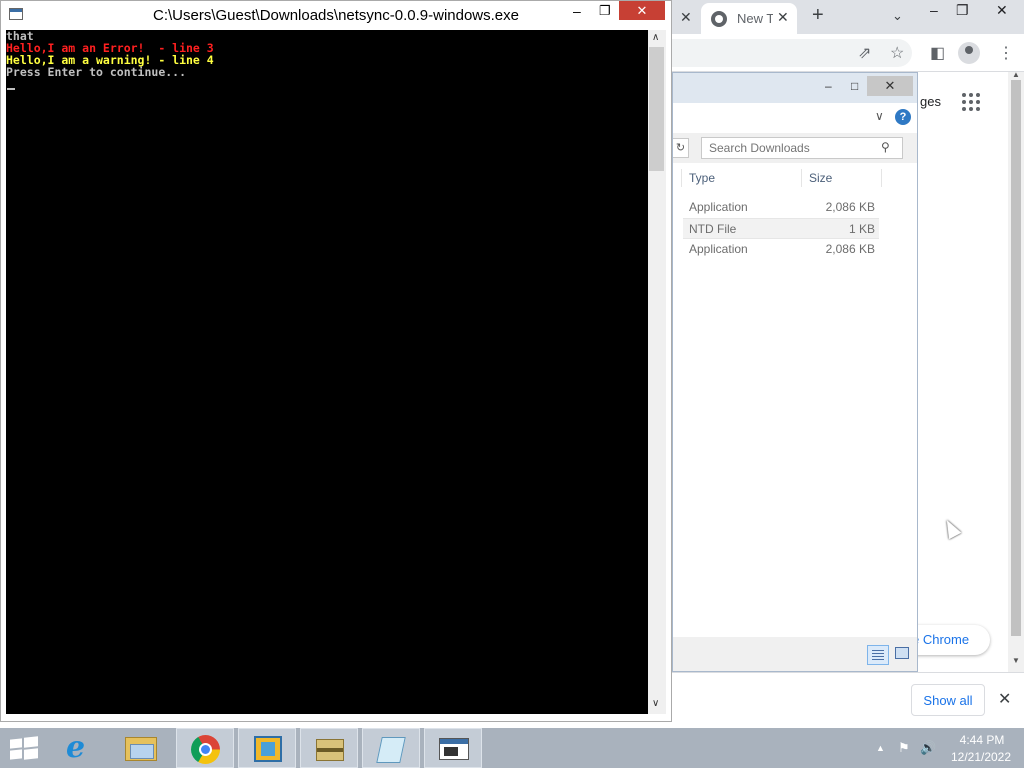 This screenshot has width=1024, height=768. I want to click on download-bar: Show all ✕, so click(848, 700).